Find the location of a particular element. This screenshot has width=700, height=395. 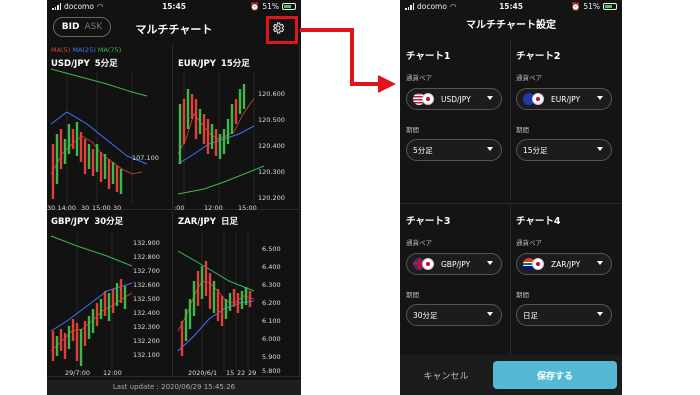

price-label: 132.400 is located at coordinates (146, 313).